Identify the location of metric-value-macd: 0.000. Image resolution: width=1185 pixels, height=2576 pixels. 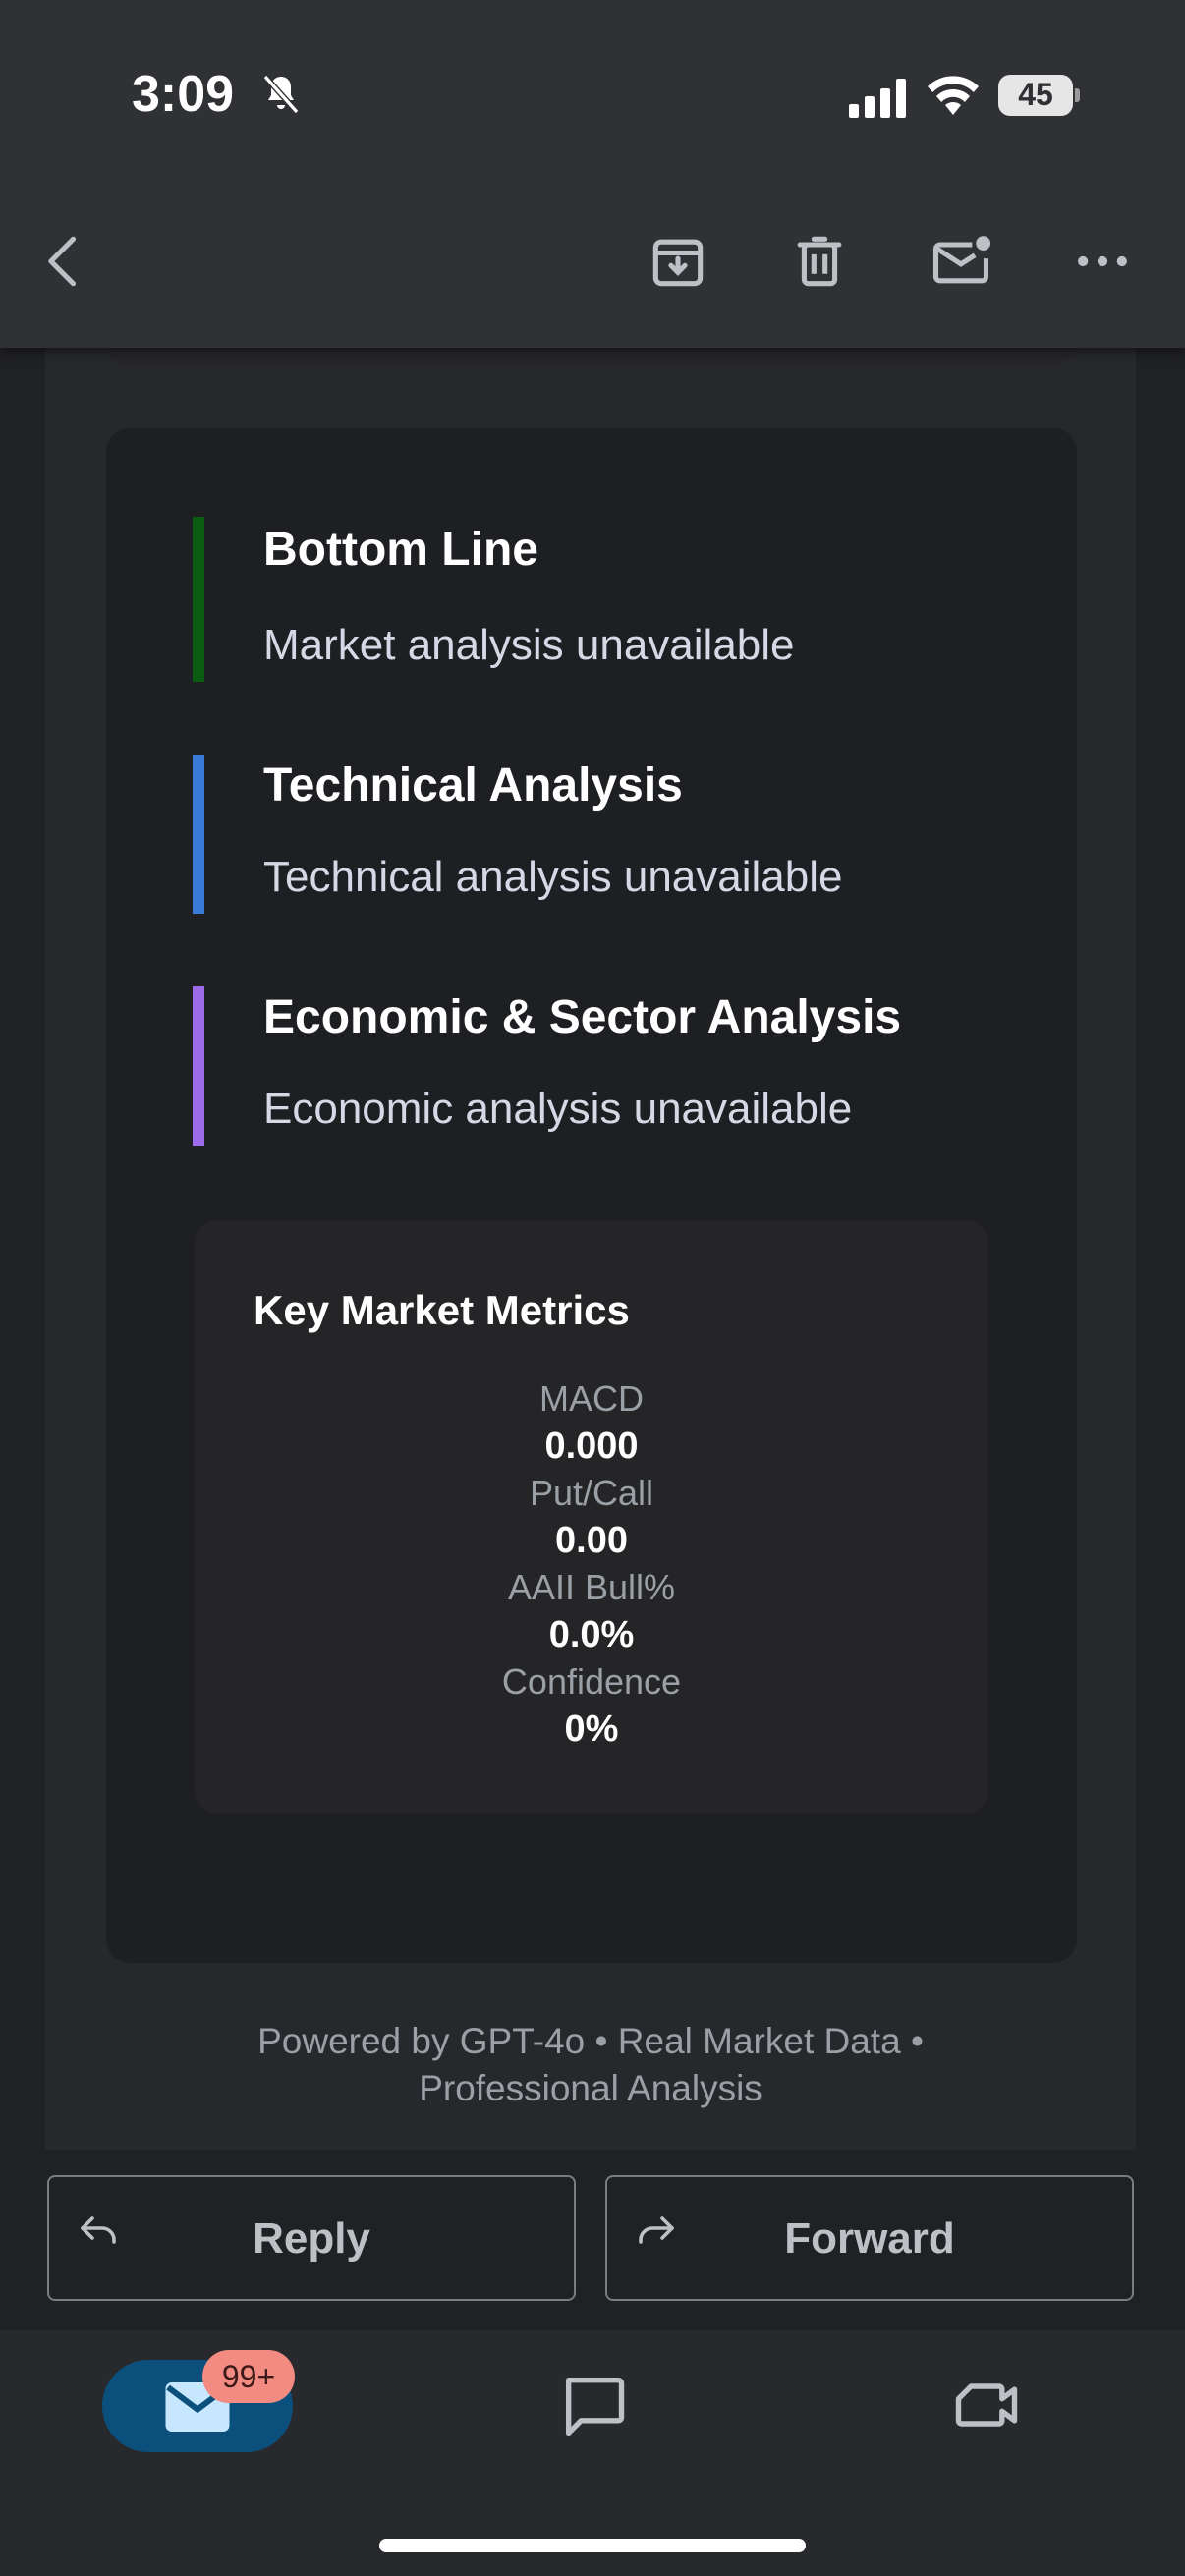
(592, 1446).